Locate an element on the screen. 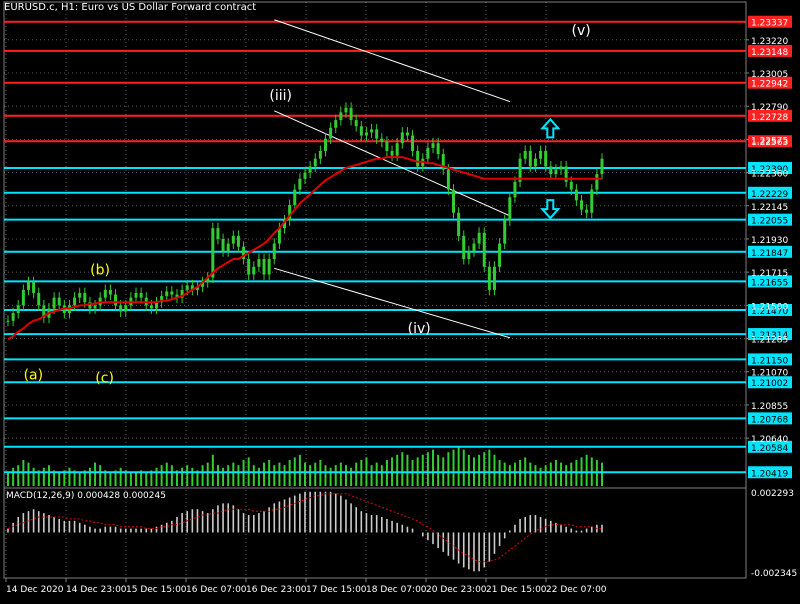 The height and width of the screenshot is (604, 800). level-tag-label: 1.21002 is located at coordinates (769, 384).